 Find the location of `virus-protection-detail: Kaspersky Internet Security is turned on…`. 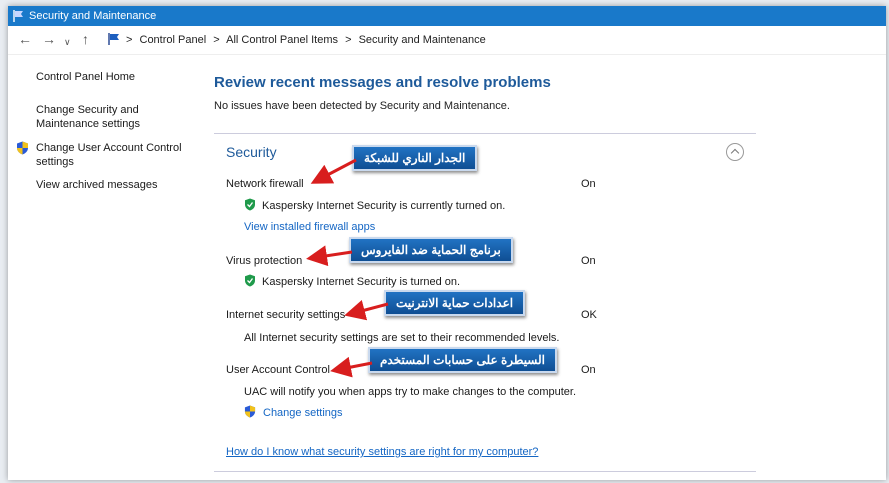

virus-protection-detail: Kaspersky Internet Security is turned on… is located at coordinates (361, 282).